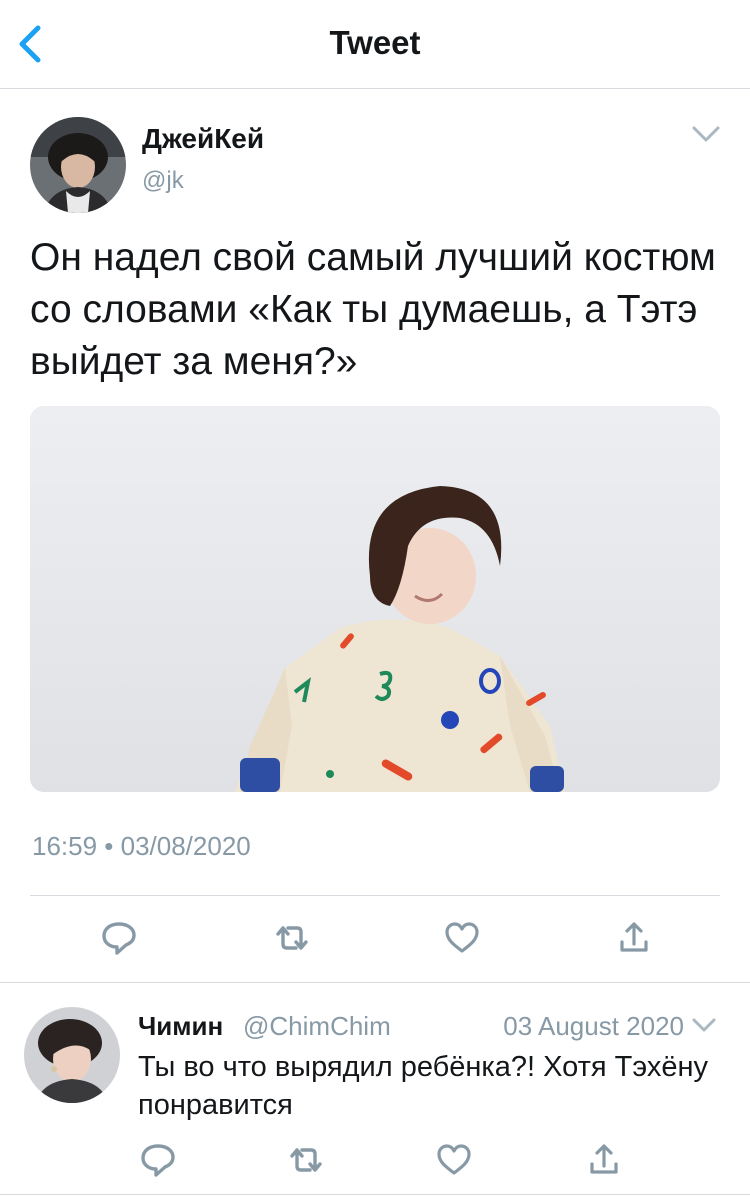  Describe the element at coordinates (180, 1026) in the screenshot. I see `reply-author-name: Чимин` at that location.